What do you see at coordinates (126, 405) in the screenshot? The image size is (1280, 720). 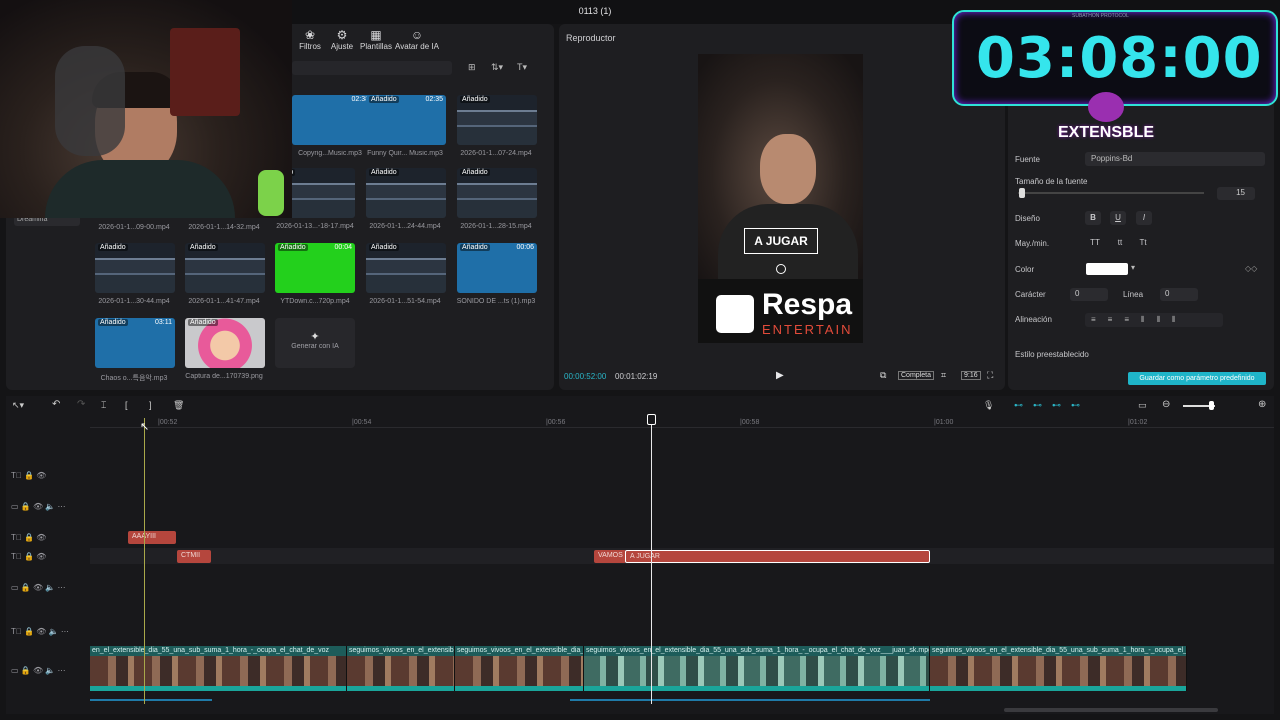 I see `trim-left-icon: [` at bounding box center [126, 405].